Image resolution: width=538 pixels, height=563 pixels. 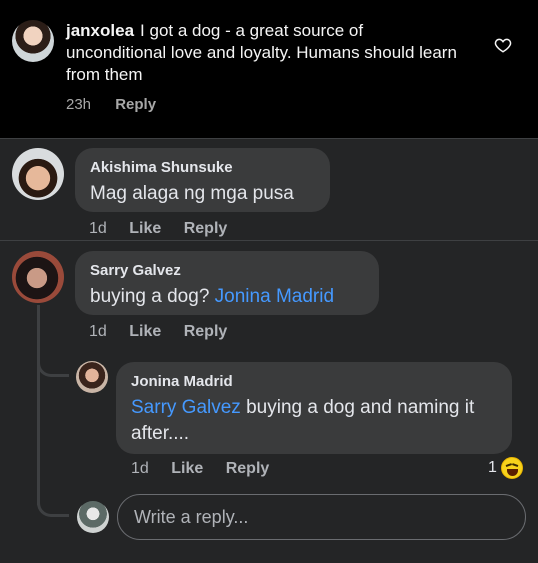 What do you see at coordinates (227, 283) in the screenshot?
I see `comment-bubble: Sarry Galvez buying a dog? Jonina Madrid` at bounding box center [227, 283].